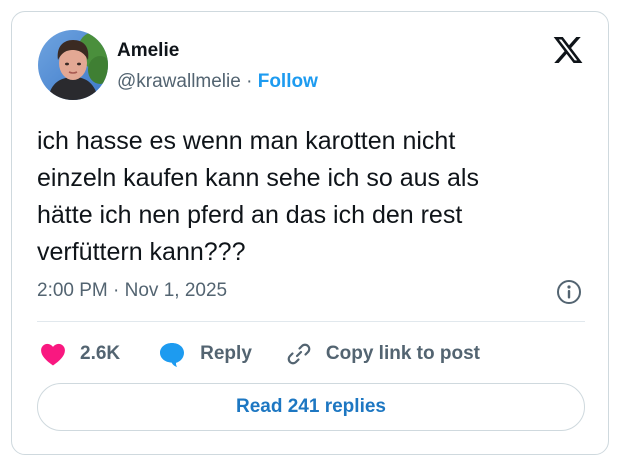 The height and width of the screenshot is (466, 620). I want to click on avatar-photo, so click(73, 65).